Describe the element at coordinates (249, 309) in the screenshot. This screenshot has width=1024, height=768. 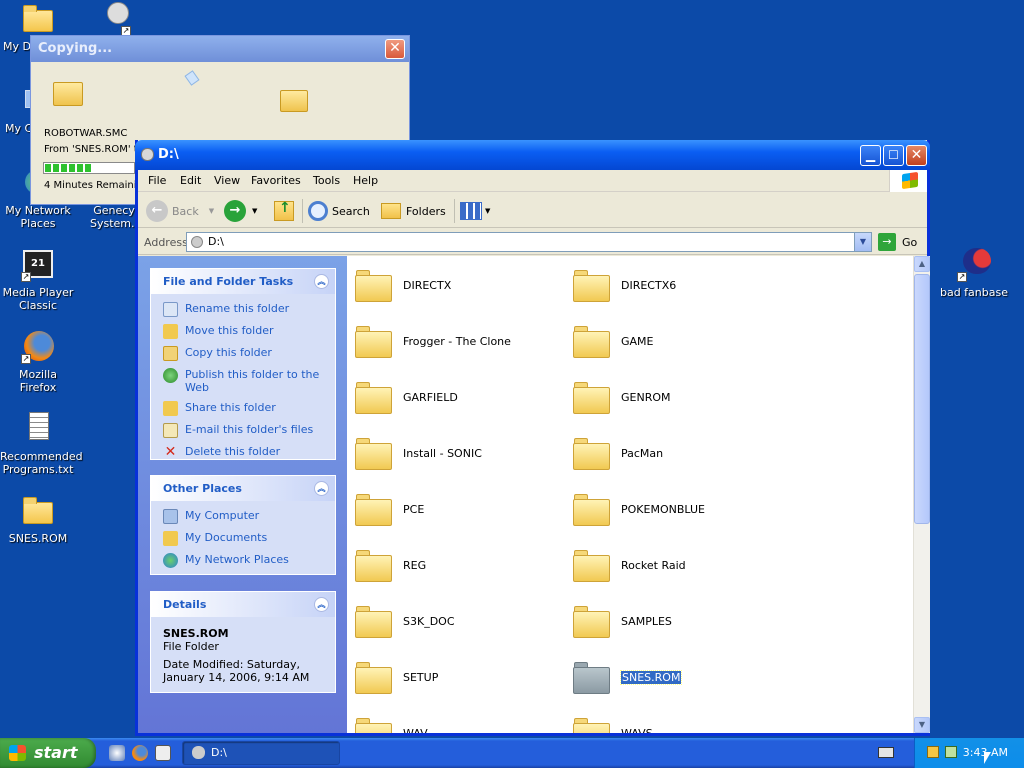
I see `task-rename-folder: Rename this folder` at that location.